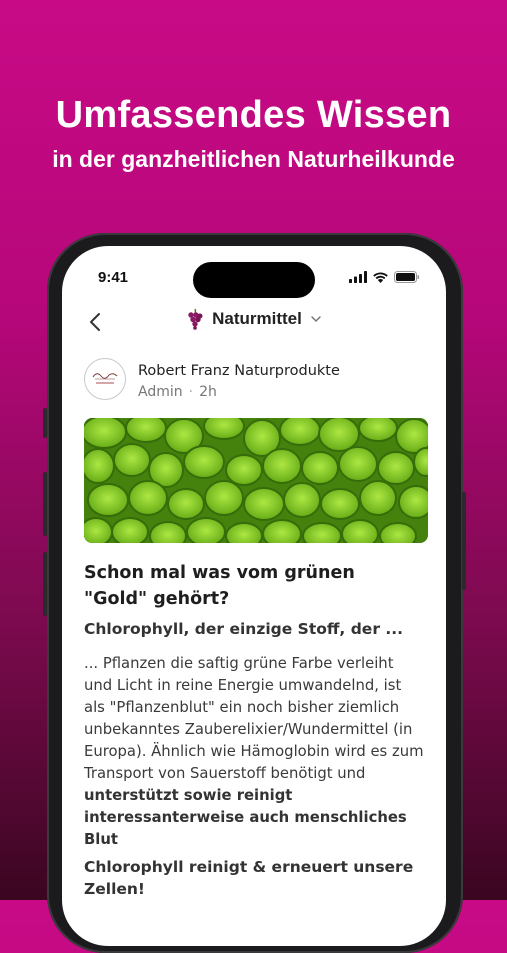 The height and width of the screenshot is (953, 507). I want to click on status-icons, so click(384, 277).